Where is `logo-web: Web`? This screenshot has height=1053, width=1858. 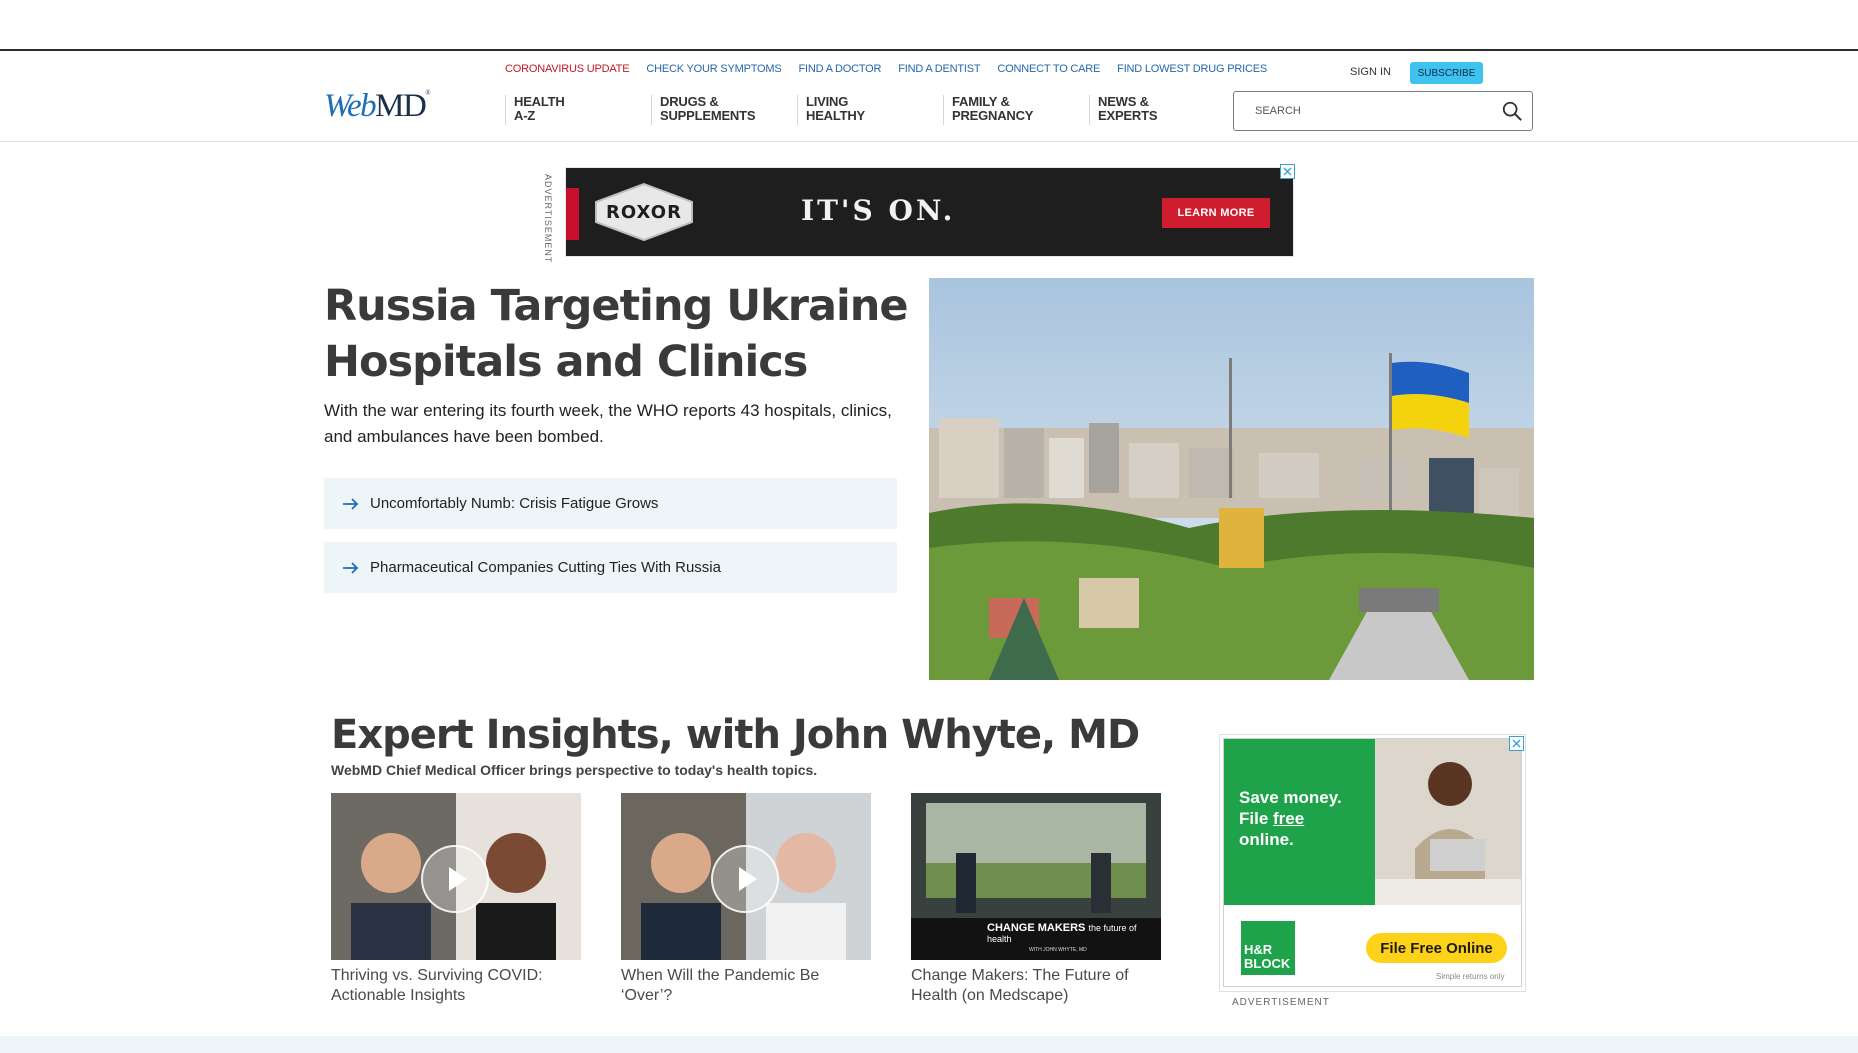
logo-web: Web is located at coordinates (350, 106).